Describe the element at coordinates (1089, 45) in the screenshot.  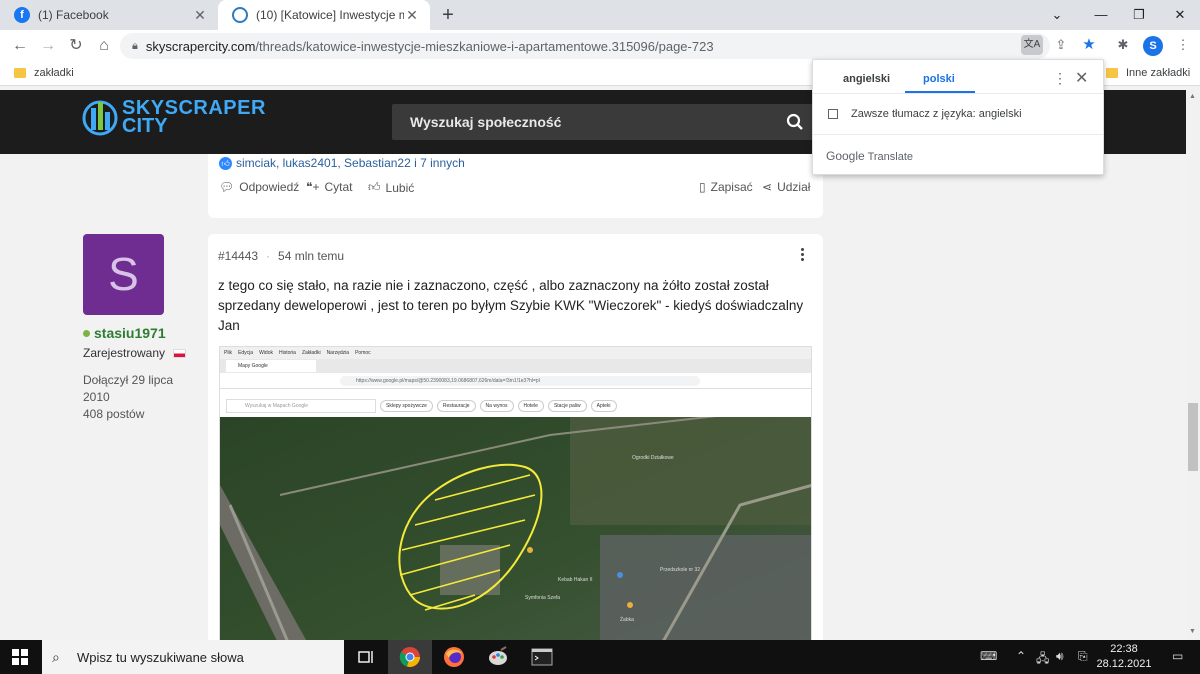
I see `bookmark-star-icon: ★` at that location.